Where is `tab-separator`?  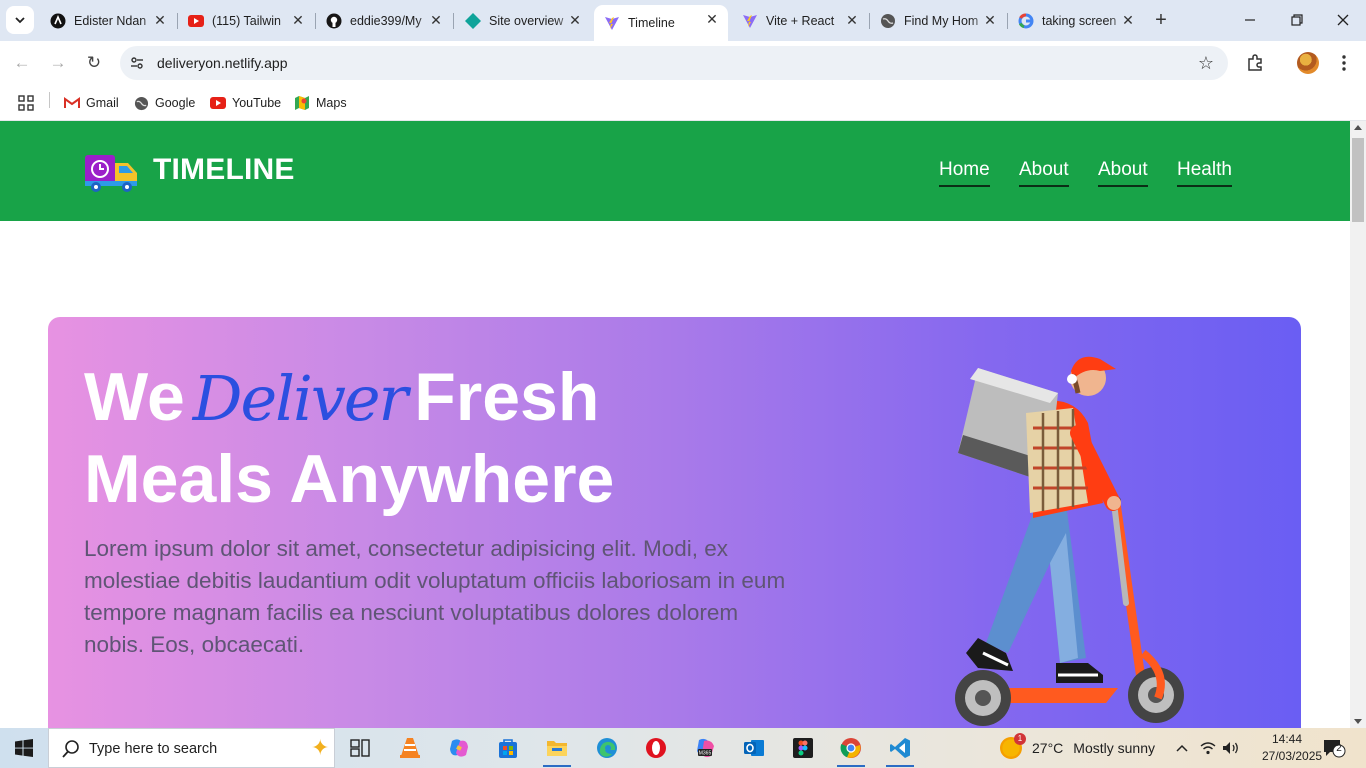 tab-separator is located at coordinates (453, 21).